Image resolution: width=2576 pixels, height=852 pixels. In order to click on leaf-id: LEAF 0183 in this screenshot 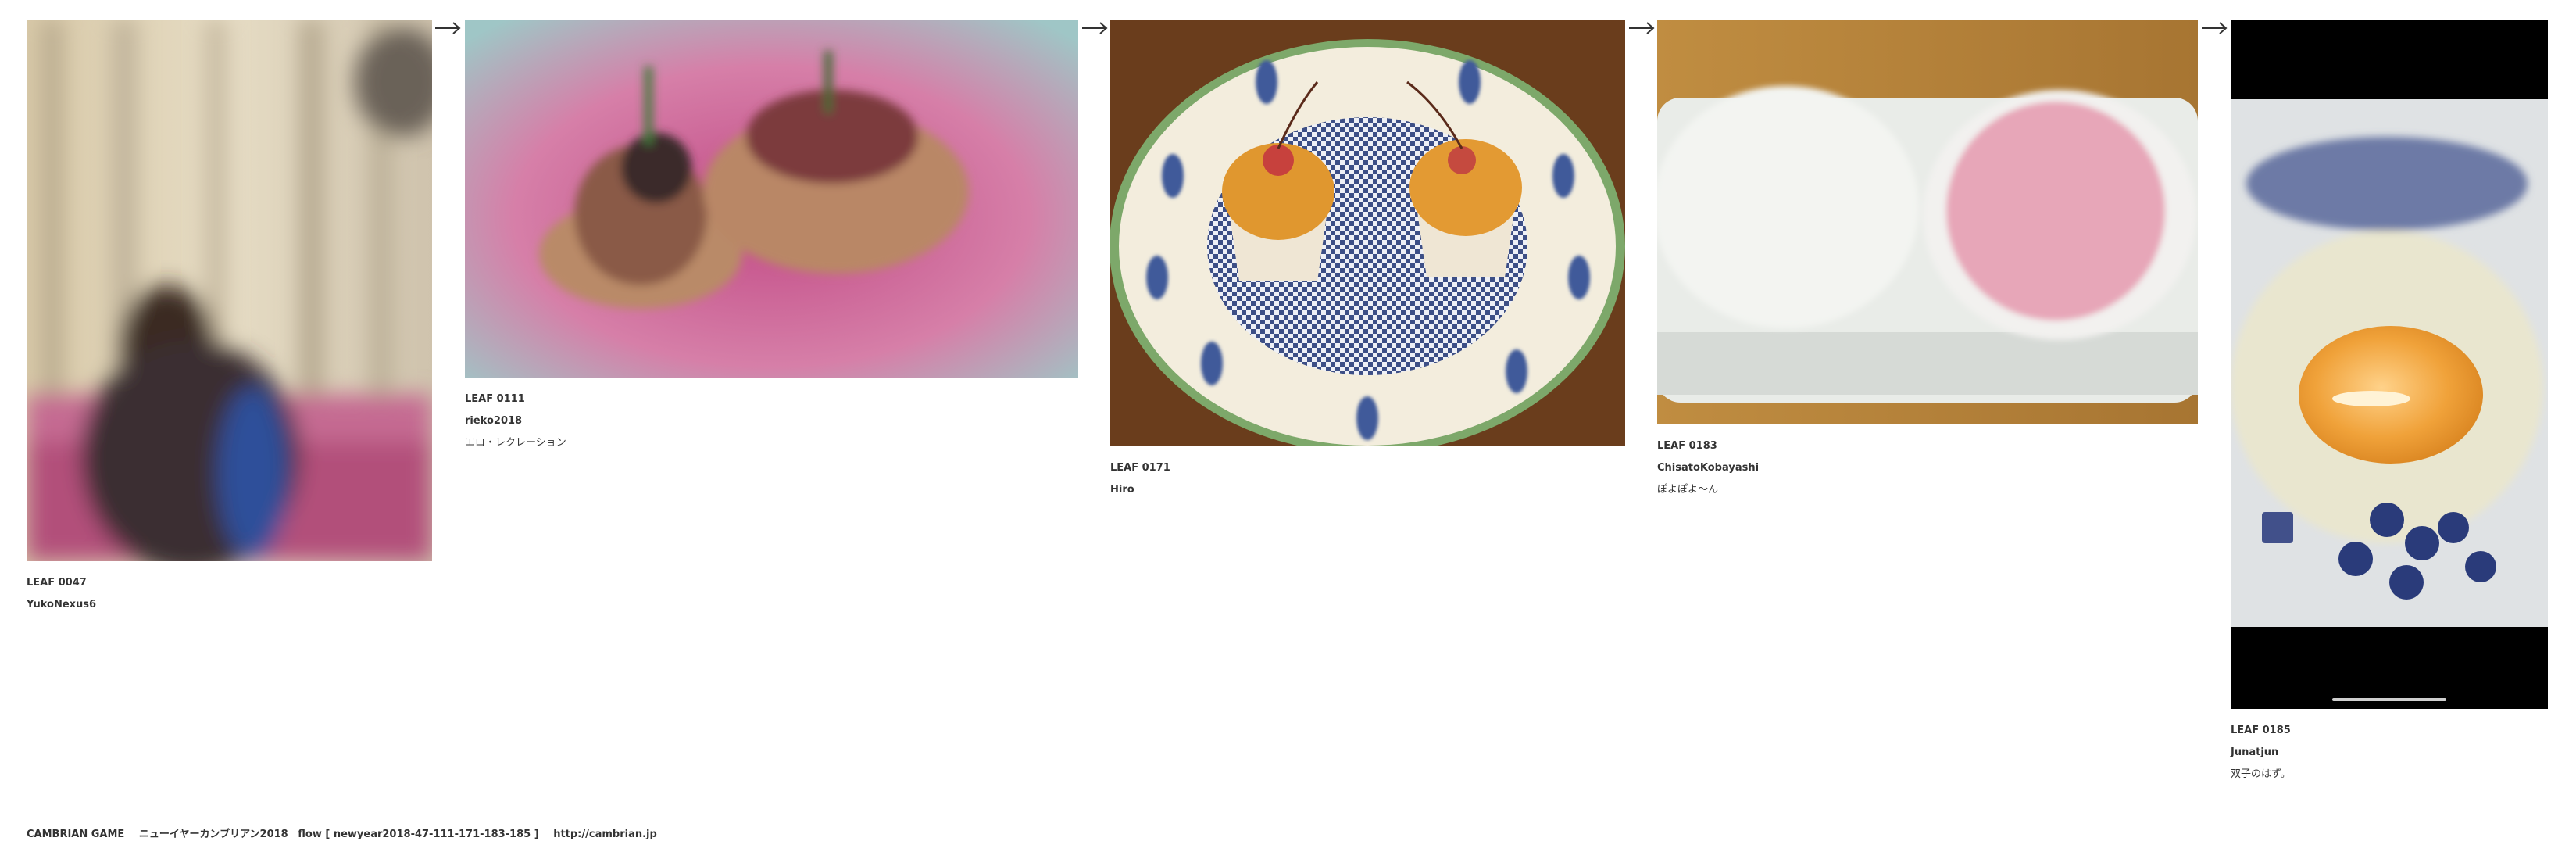, I will do `click(1928, 446)`.